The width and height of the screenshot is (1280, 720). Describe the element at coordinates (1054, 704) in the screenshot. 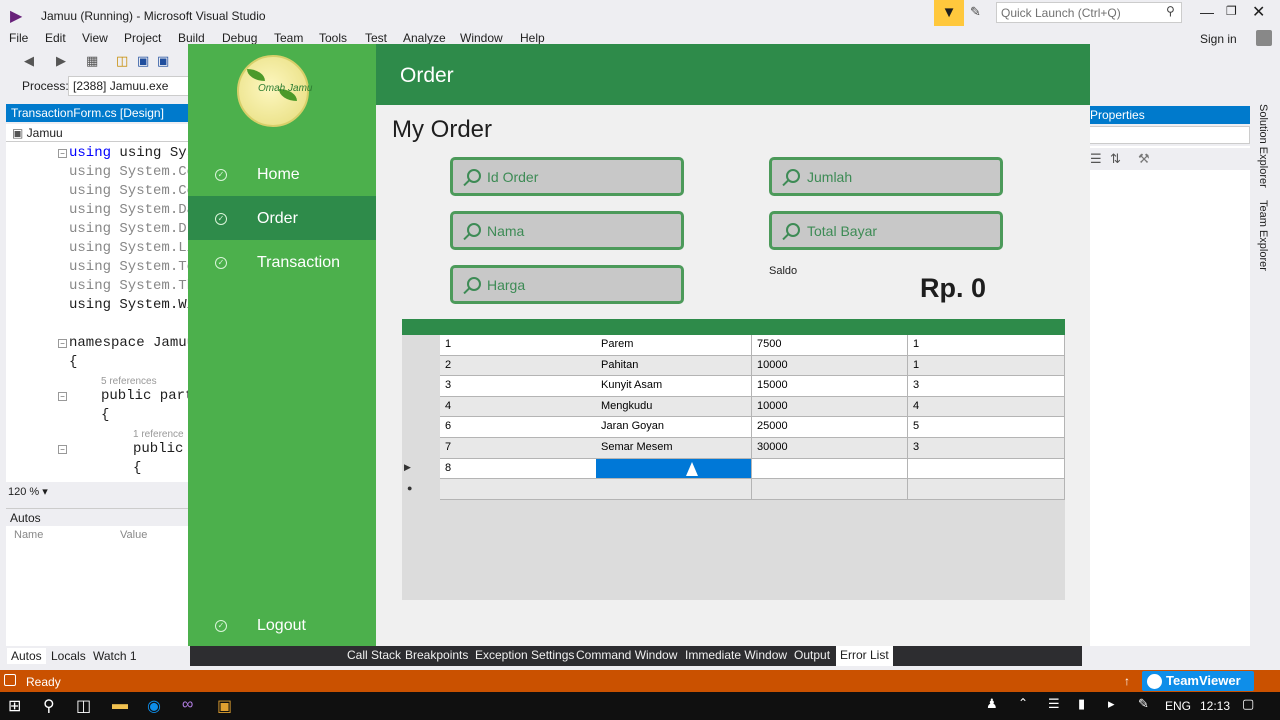

I see `wifi-icon: ☰` at that location.